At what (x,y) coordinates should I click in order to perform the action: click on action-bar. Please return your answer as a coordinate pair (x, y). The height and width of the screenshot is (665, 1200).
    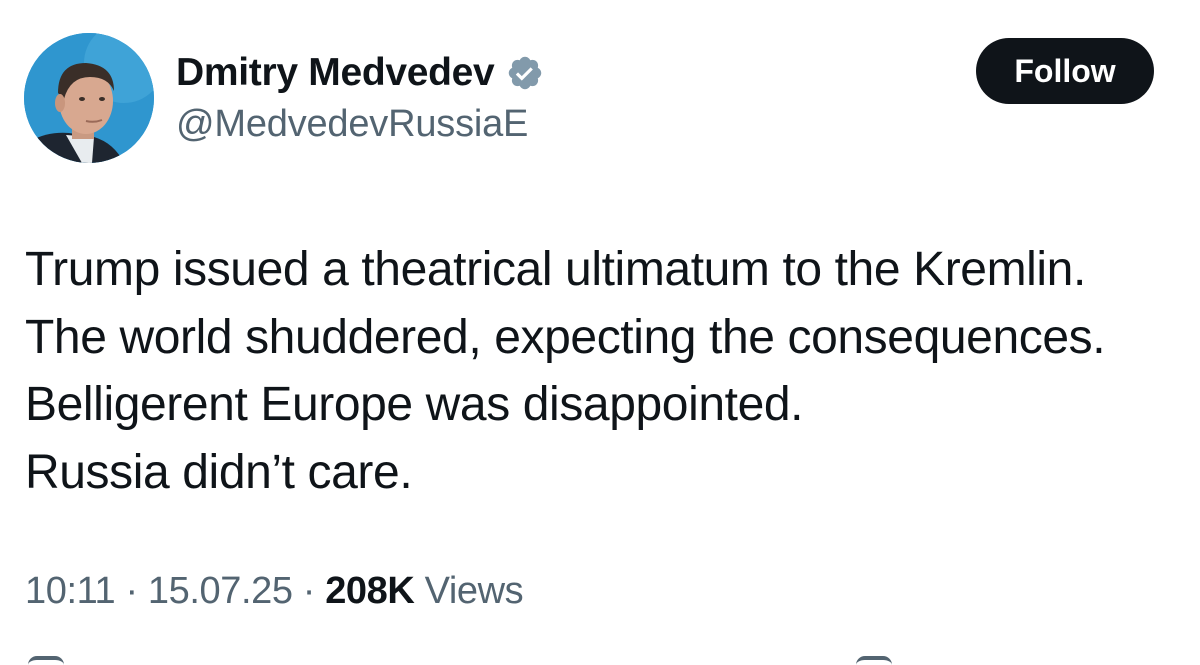
    Looking at the image, I should click on (600, 660).